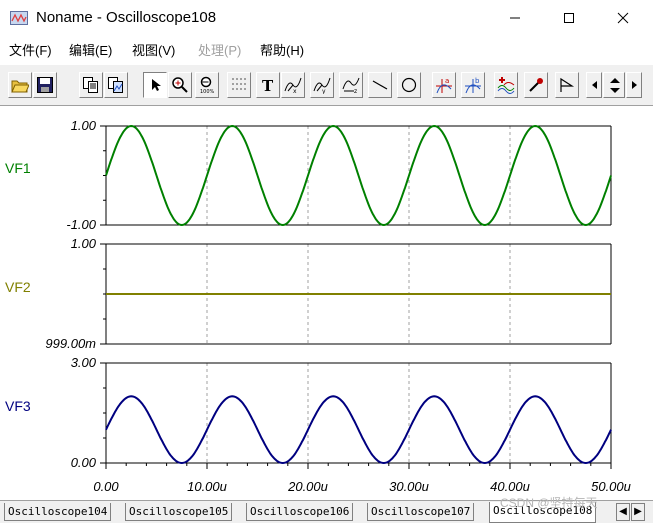 This screenshot has height=523, width=653. What do you see at coordinates (307, 486) in the screenshot?
I see `x-tick-label: 20.00u` at bounding box center [307, 486].